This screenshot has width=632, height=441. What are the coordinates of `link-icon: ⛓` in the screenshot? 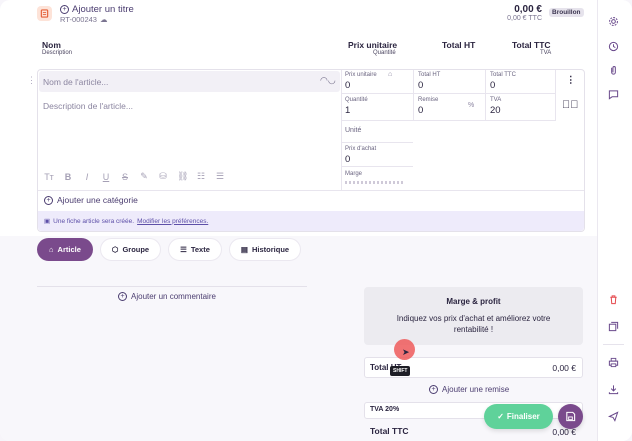 It's located at (182, 176).